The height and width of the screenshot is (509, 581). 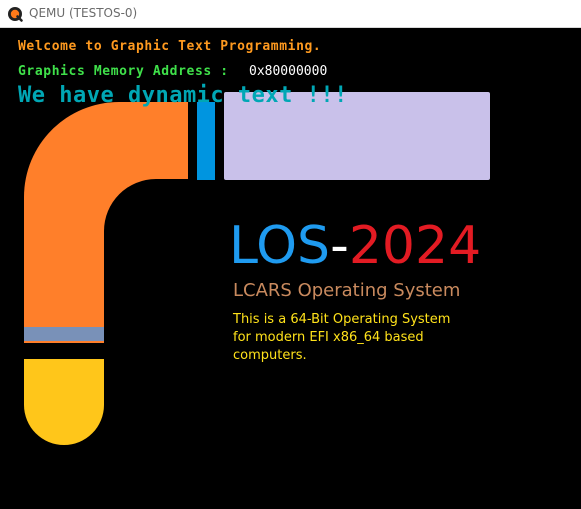 I want to click on logo-dash: -, so click(x=339, y=246).